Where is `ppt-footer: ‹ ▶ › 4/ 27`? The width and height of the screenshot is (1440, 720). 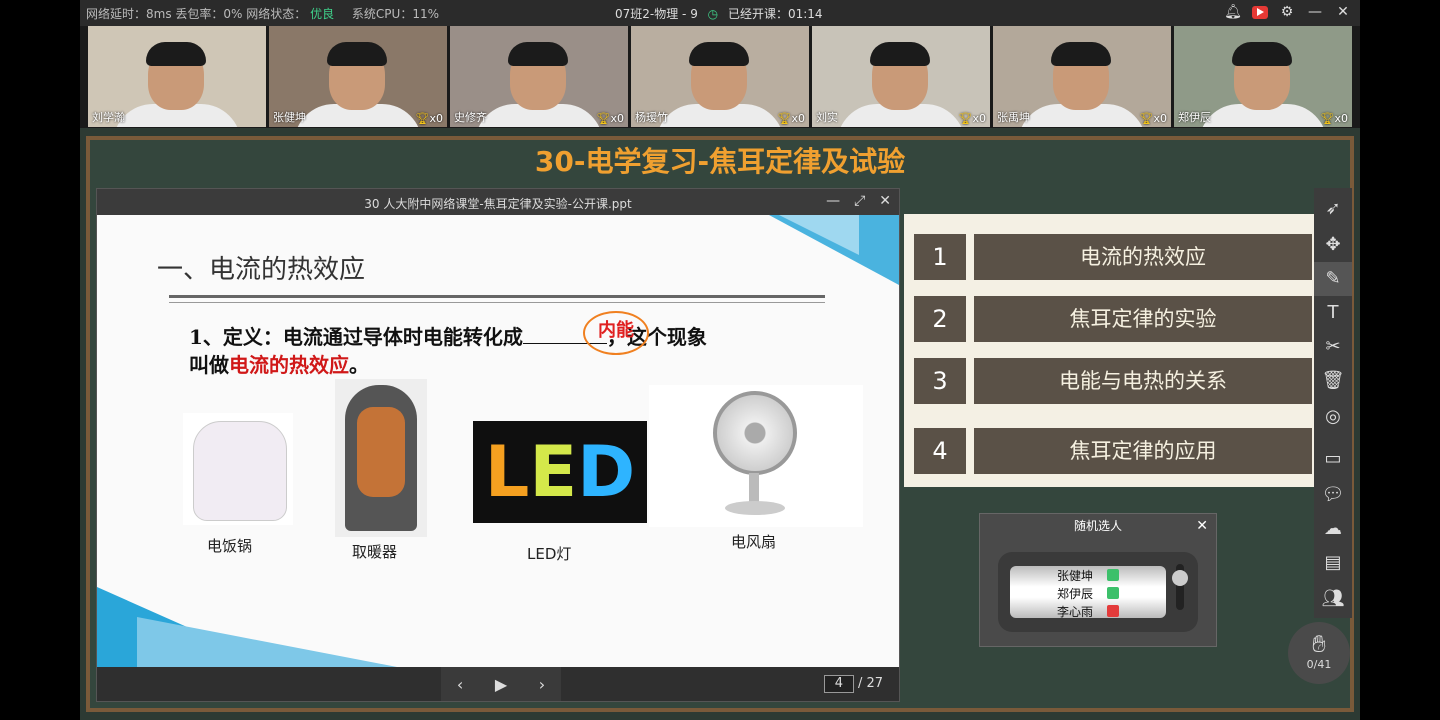 ppt-footer: ‹ ▶ › 4/ 27 is located at coordinates (498, 684).